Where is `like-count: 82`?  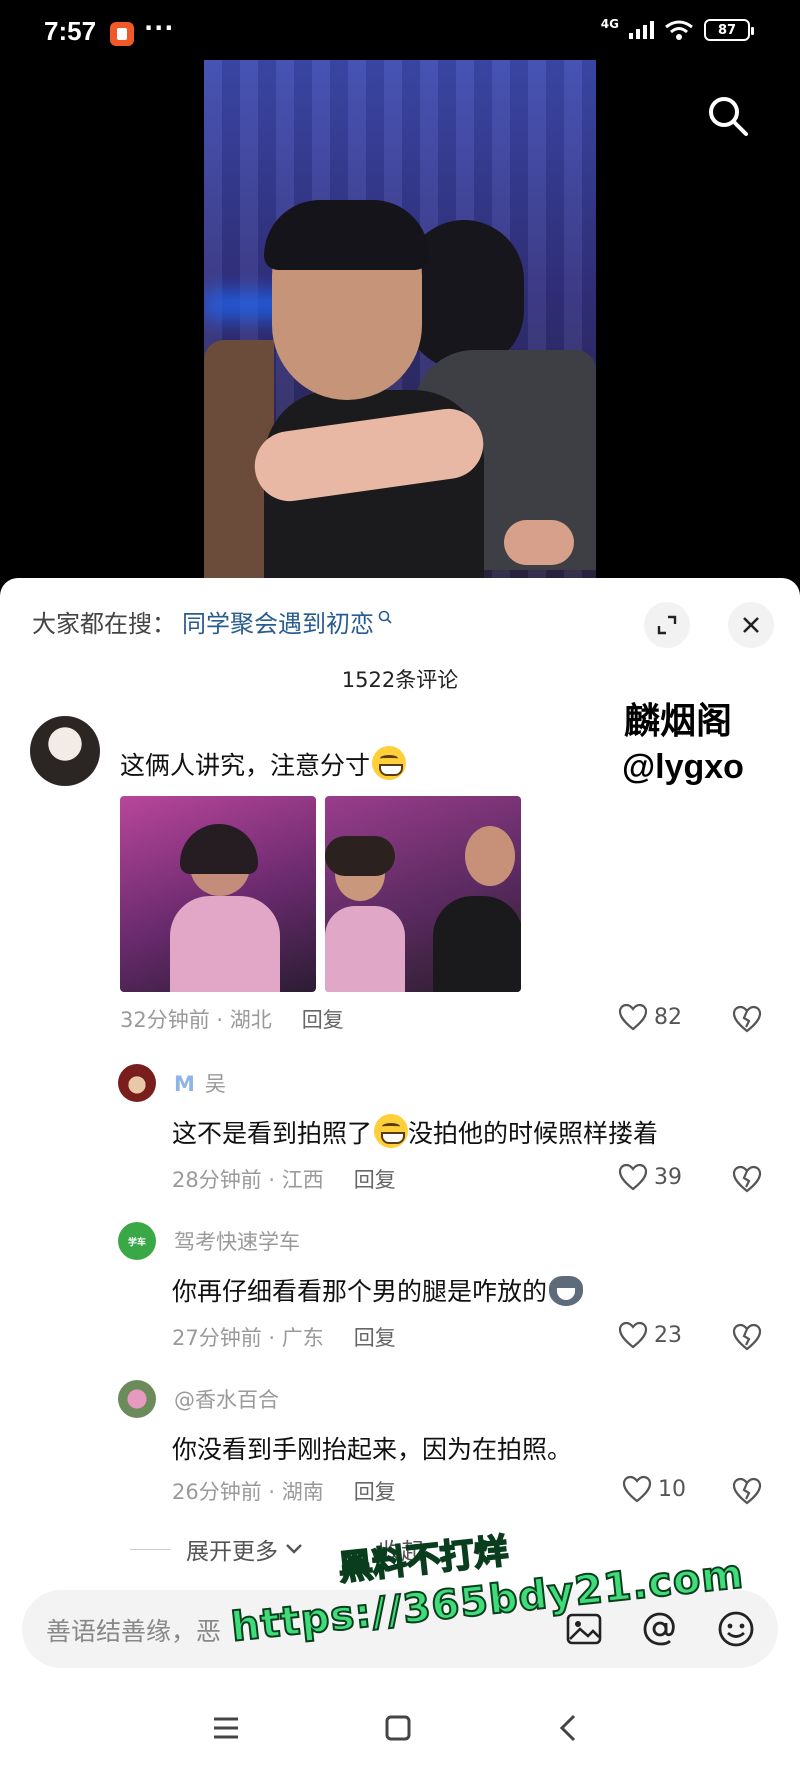 like-count: 82 is located at coordinates (668, 1017).